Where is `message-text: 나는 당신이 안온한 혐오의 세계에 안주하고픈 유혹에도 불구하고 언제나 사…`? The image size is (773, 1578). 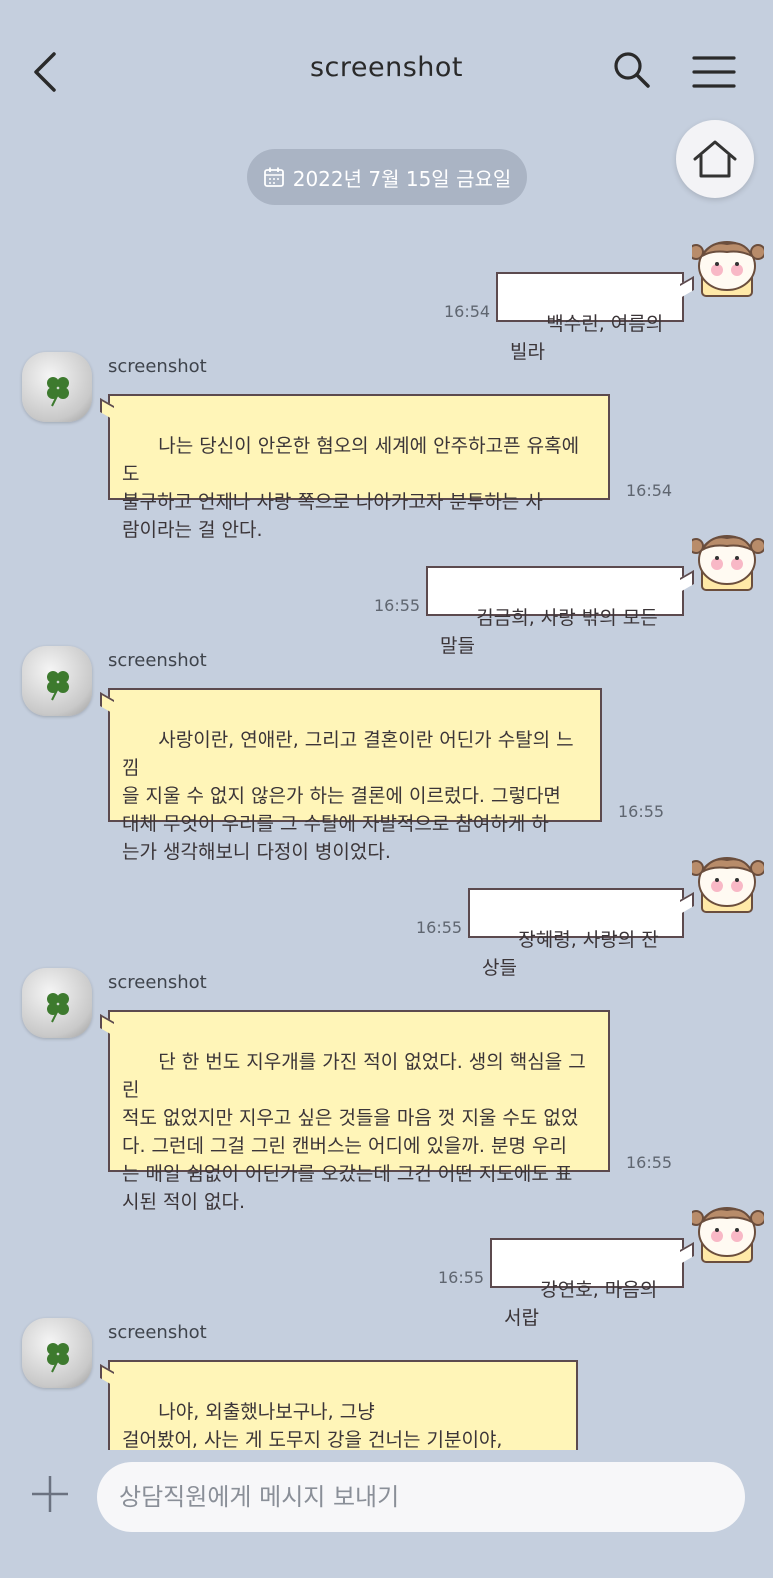
message-text: 나는 당신이 안온한 혐오의 세계에 안주하고픈 유혹에도 불구하고 언제나 사… is located at coordinates (351, 488).